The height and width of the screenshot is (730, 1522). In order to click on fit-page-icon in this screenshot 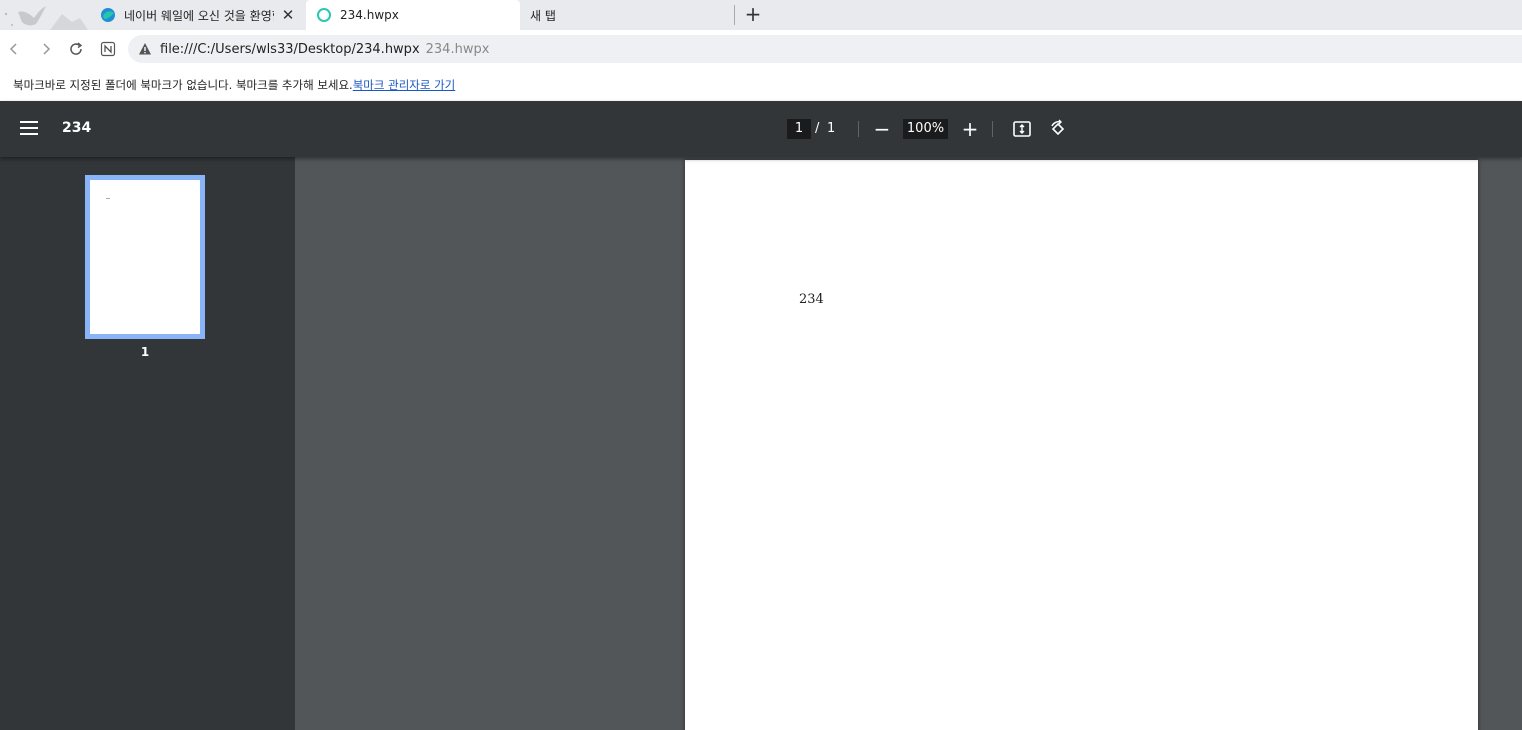, I will do `click(1022, 129)`.